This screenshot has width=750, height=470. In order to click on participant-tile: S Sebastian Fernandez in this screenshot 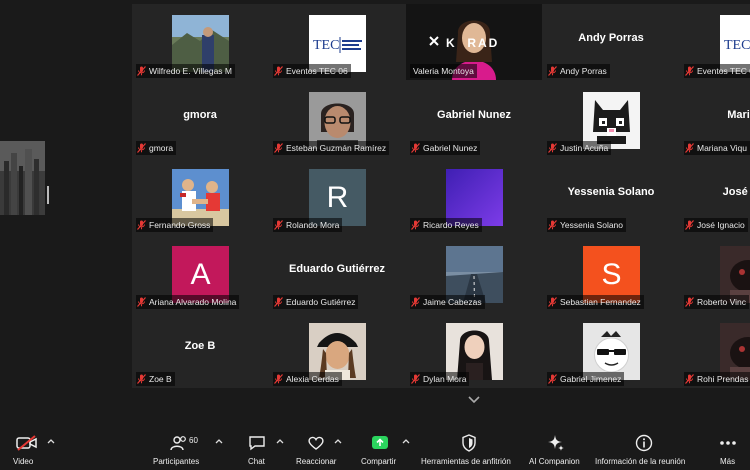, I will do `click(611, 273)`.